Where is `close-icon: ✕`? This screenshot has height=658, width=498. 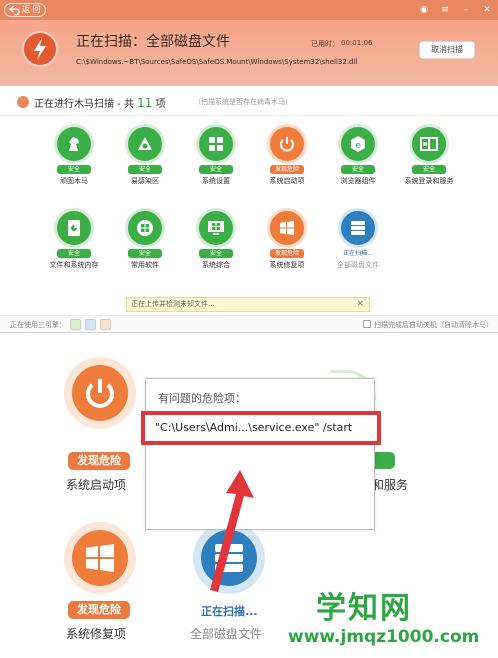
close-icon: ✕ is located at coordinates (487, 10).